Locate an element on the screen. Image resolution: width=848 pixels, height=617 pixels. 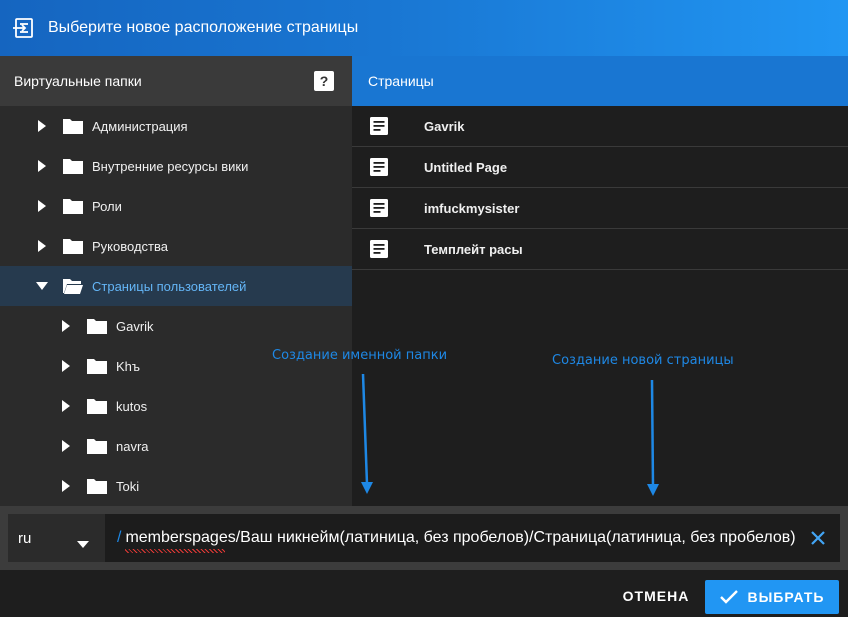
tree-folder-label: Toki is located at coordinates (128, 486).